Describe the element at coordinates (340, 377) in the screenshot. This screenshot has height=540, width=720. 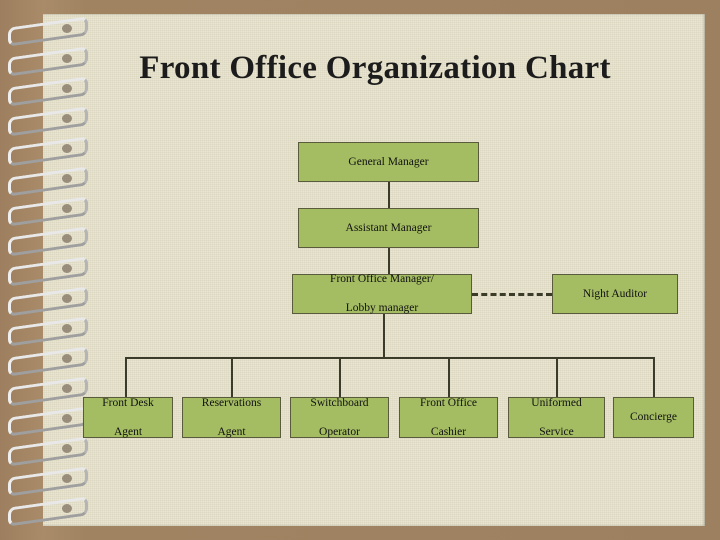
I see `connector-drop-switchboard-operator` at that location.